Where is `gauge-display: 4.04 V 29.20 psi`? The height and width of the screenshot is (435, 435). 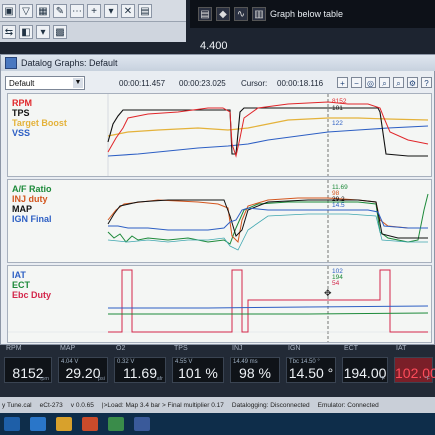 gauge-display: 4.04 V 29.20 psi is located at coordinates (83, 370).